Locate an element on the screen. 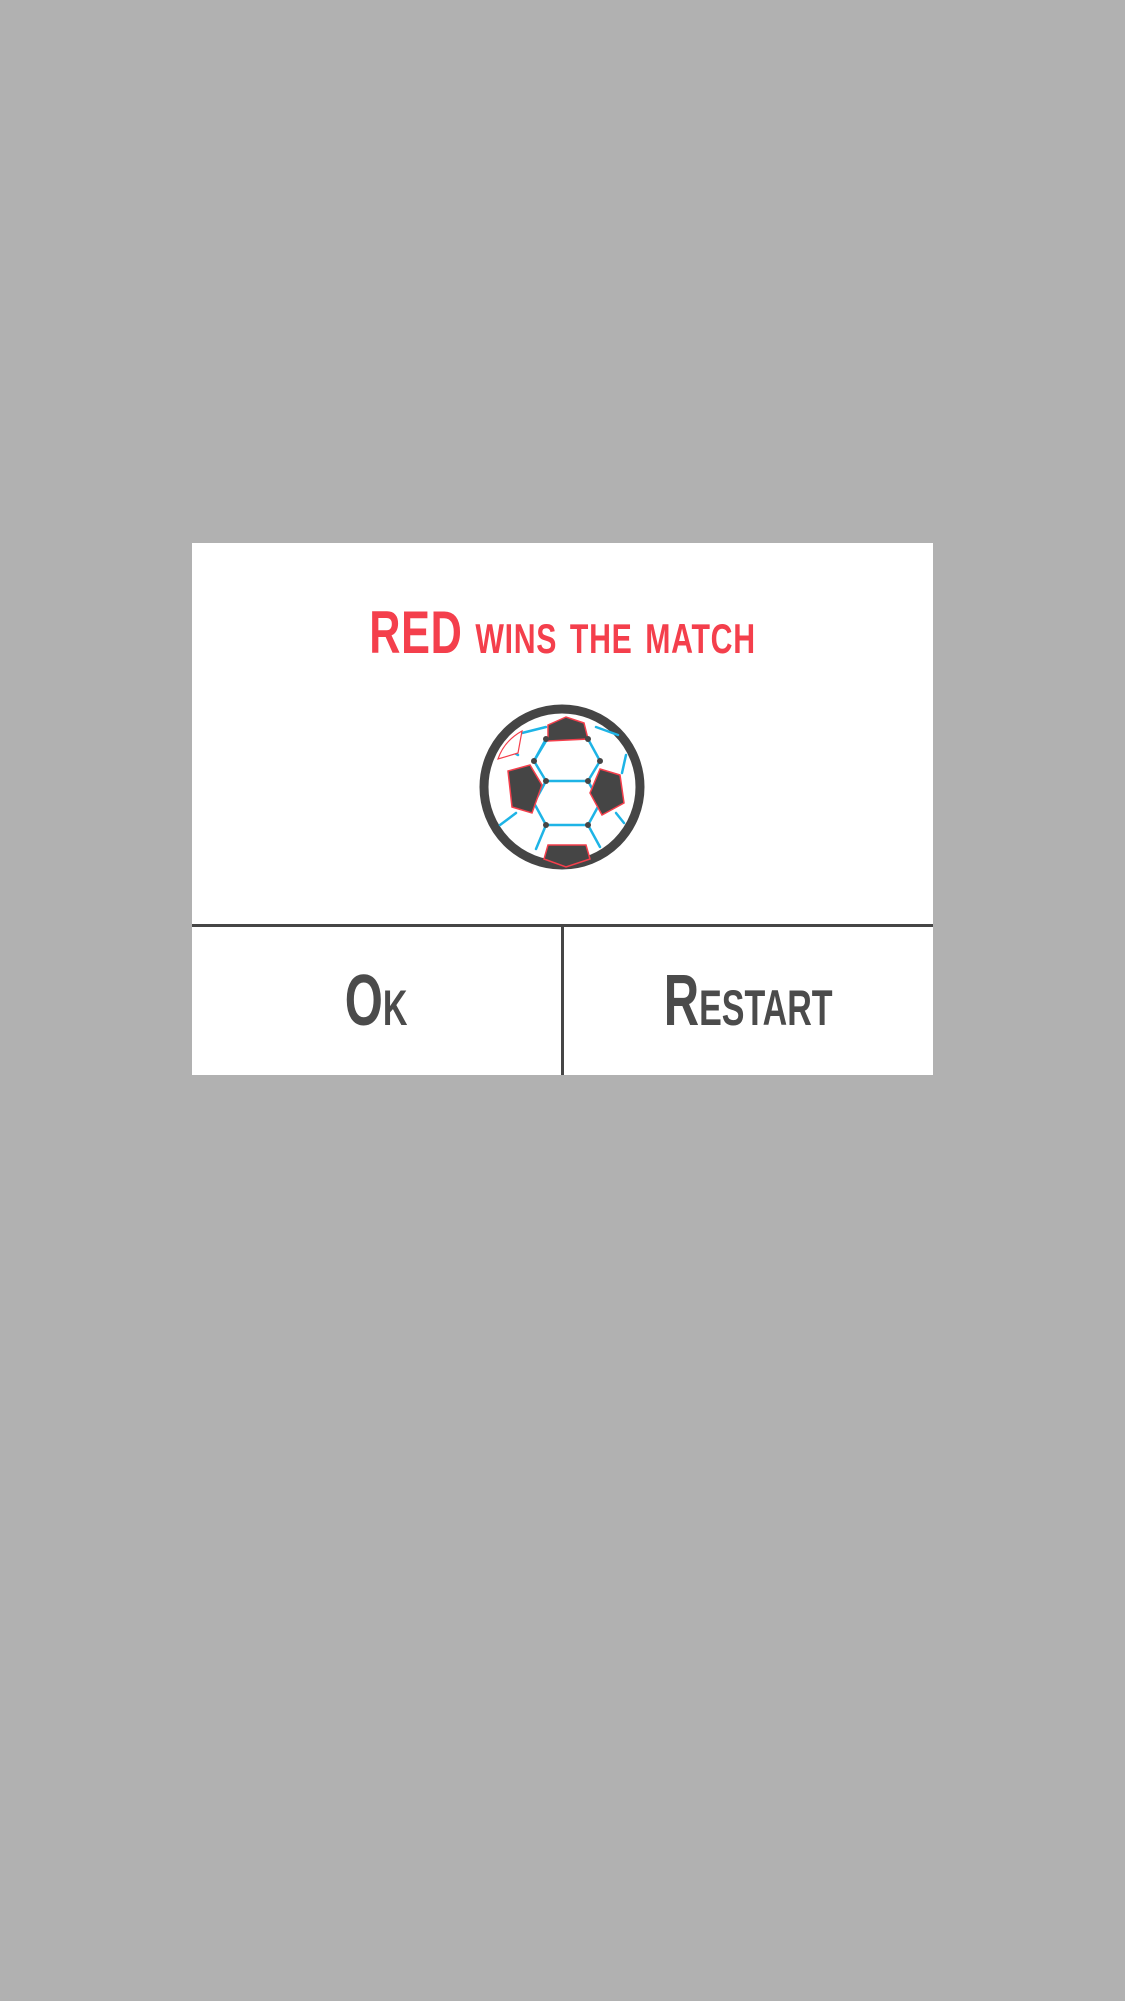 The width and height of the screenshot is (1125, 2001). restart-button: Restart is located at coordinates (748, 1001).